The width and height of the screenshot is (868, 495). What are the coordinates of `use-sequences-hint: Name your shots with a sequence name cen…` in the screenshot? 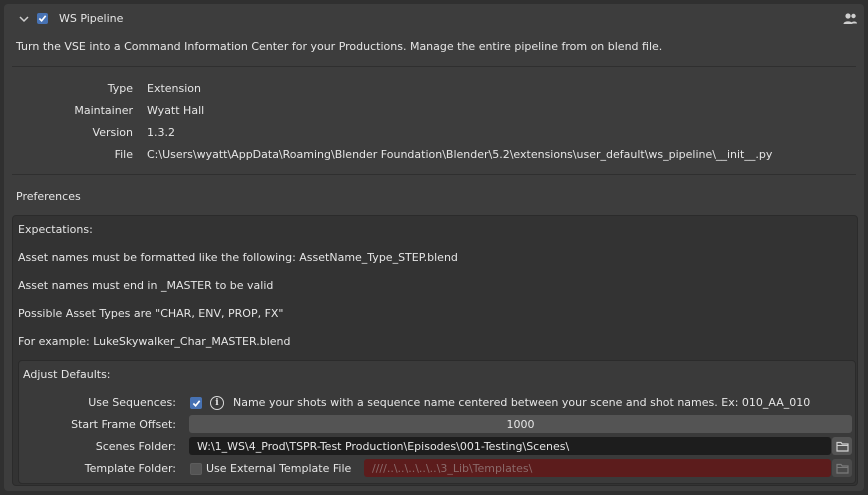 It's located at (522, 402).